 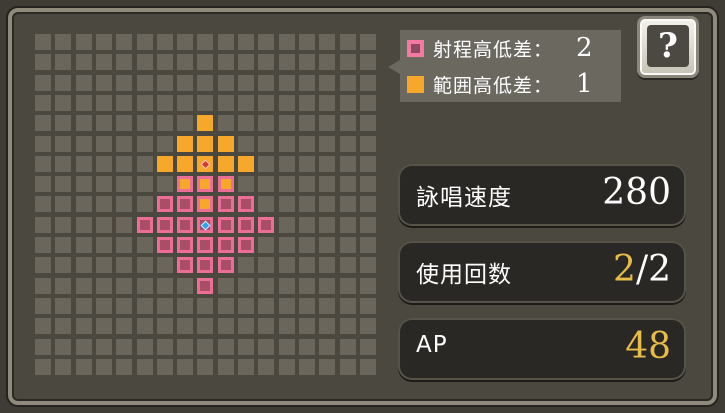 What do you see at coordinates (493, 49) in the screenshot?
I see `range-height-label: 射程高低差：` at bounding box center [493, 49].